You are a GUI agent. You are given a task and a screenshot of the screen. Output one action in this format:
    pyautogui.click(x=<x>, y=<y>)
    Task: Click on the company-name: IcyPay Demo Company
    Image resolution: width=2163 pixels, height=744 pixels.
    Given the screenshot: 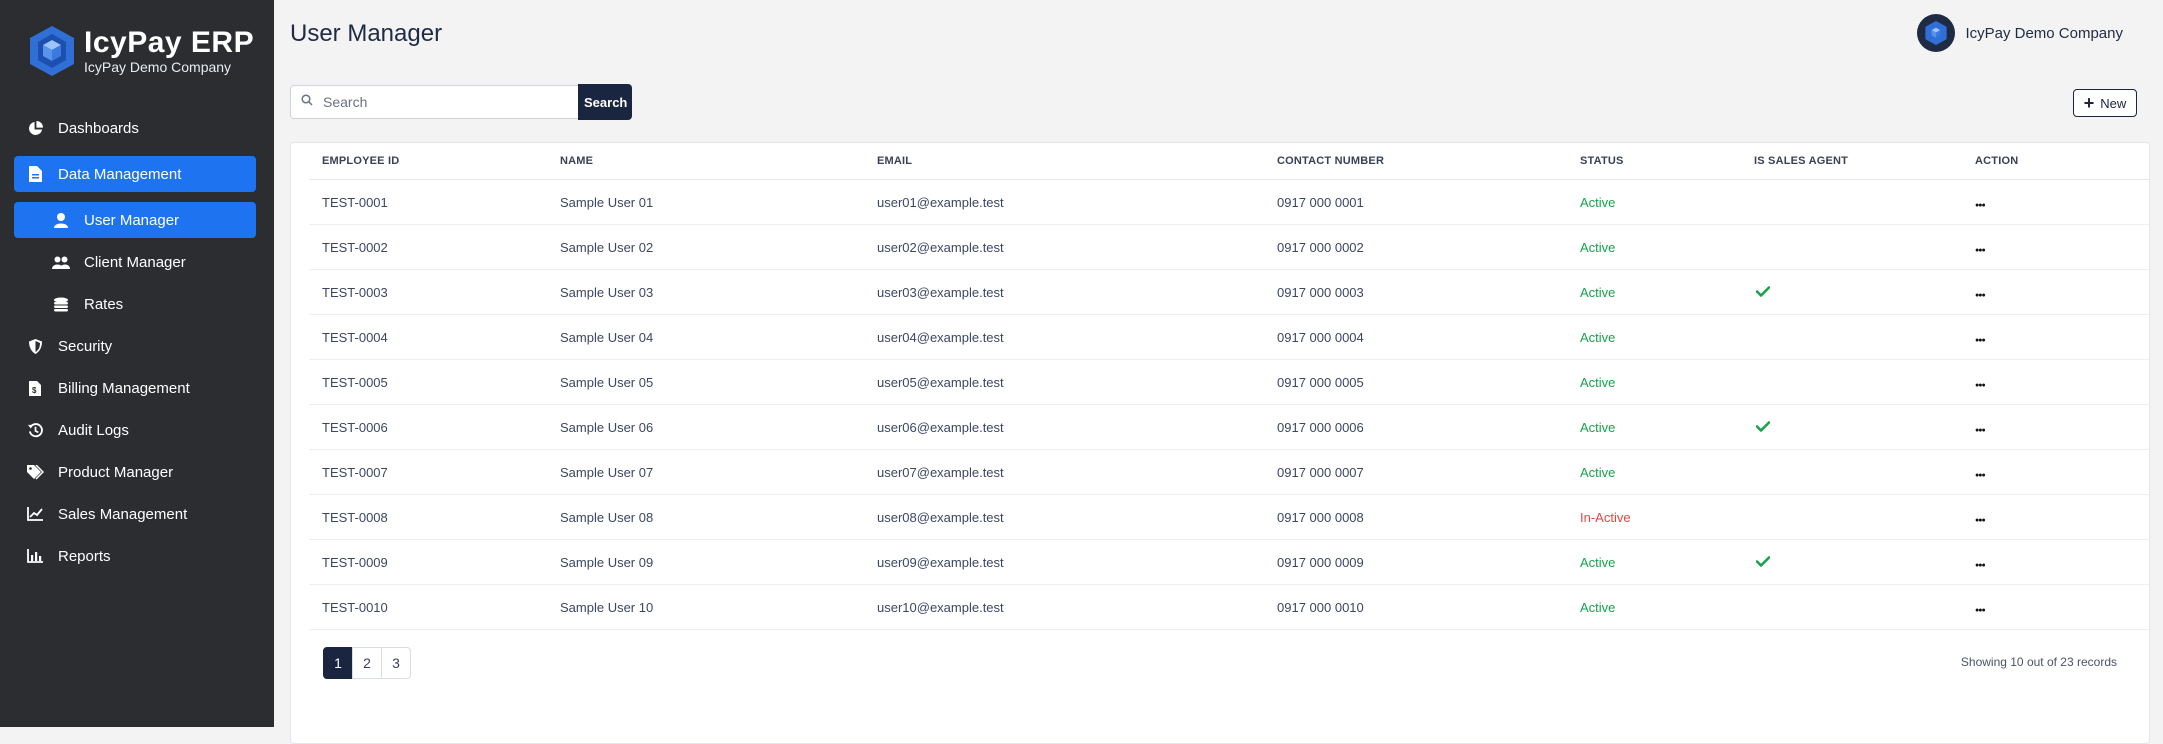 What is the action you would take?
    pyautogui.click(x=2044, y=33)
    